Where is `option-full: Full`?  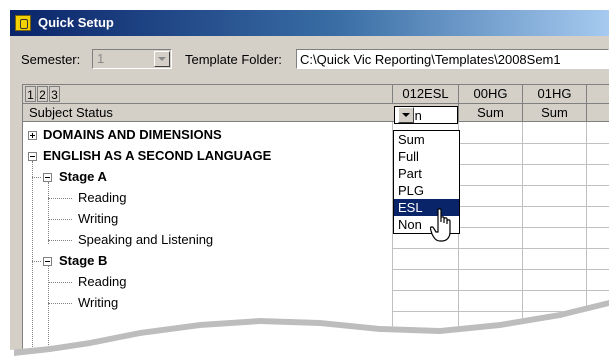
option-full: Full is located at coordinates (426, 156).